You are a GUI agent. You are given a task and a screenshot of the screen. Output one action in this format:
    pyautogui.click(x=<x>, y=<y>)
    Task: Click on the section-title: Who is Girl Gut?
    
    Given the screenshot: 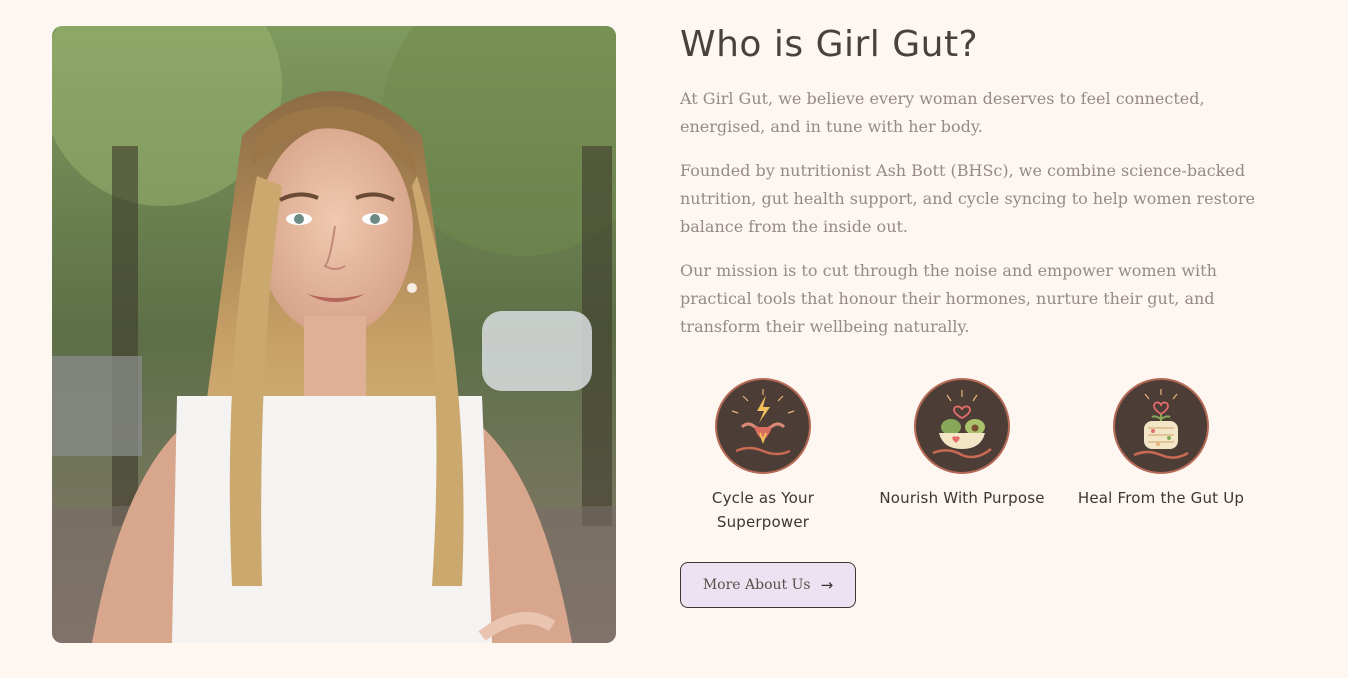 What is the action you would take?
    pyautogui.click(x=829, y=44)
    